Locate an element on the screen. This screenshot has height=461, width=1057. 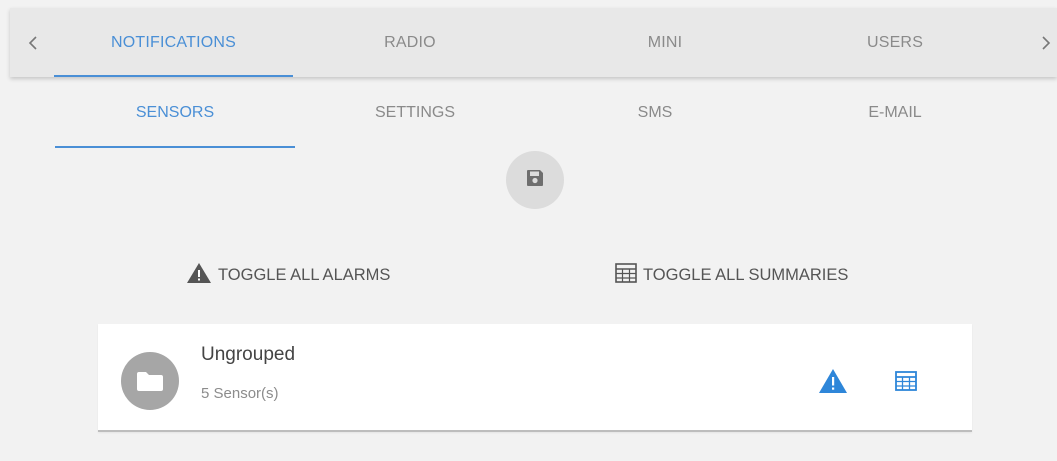
tab-email: E-MAIL is located at coordinates (895, 120).